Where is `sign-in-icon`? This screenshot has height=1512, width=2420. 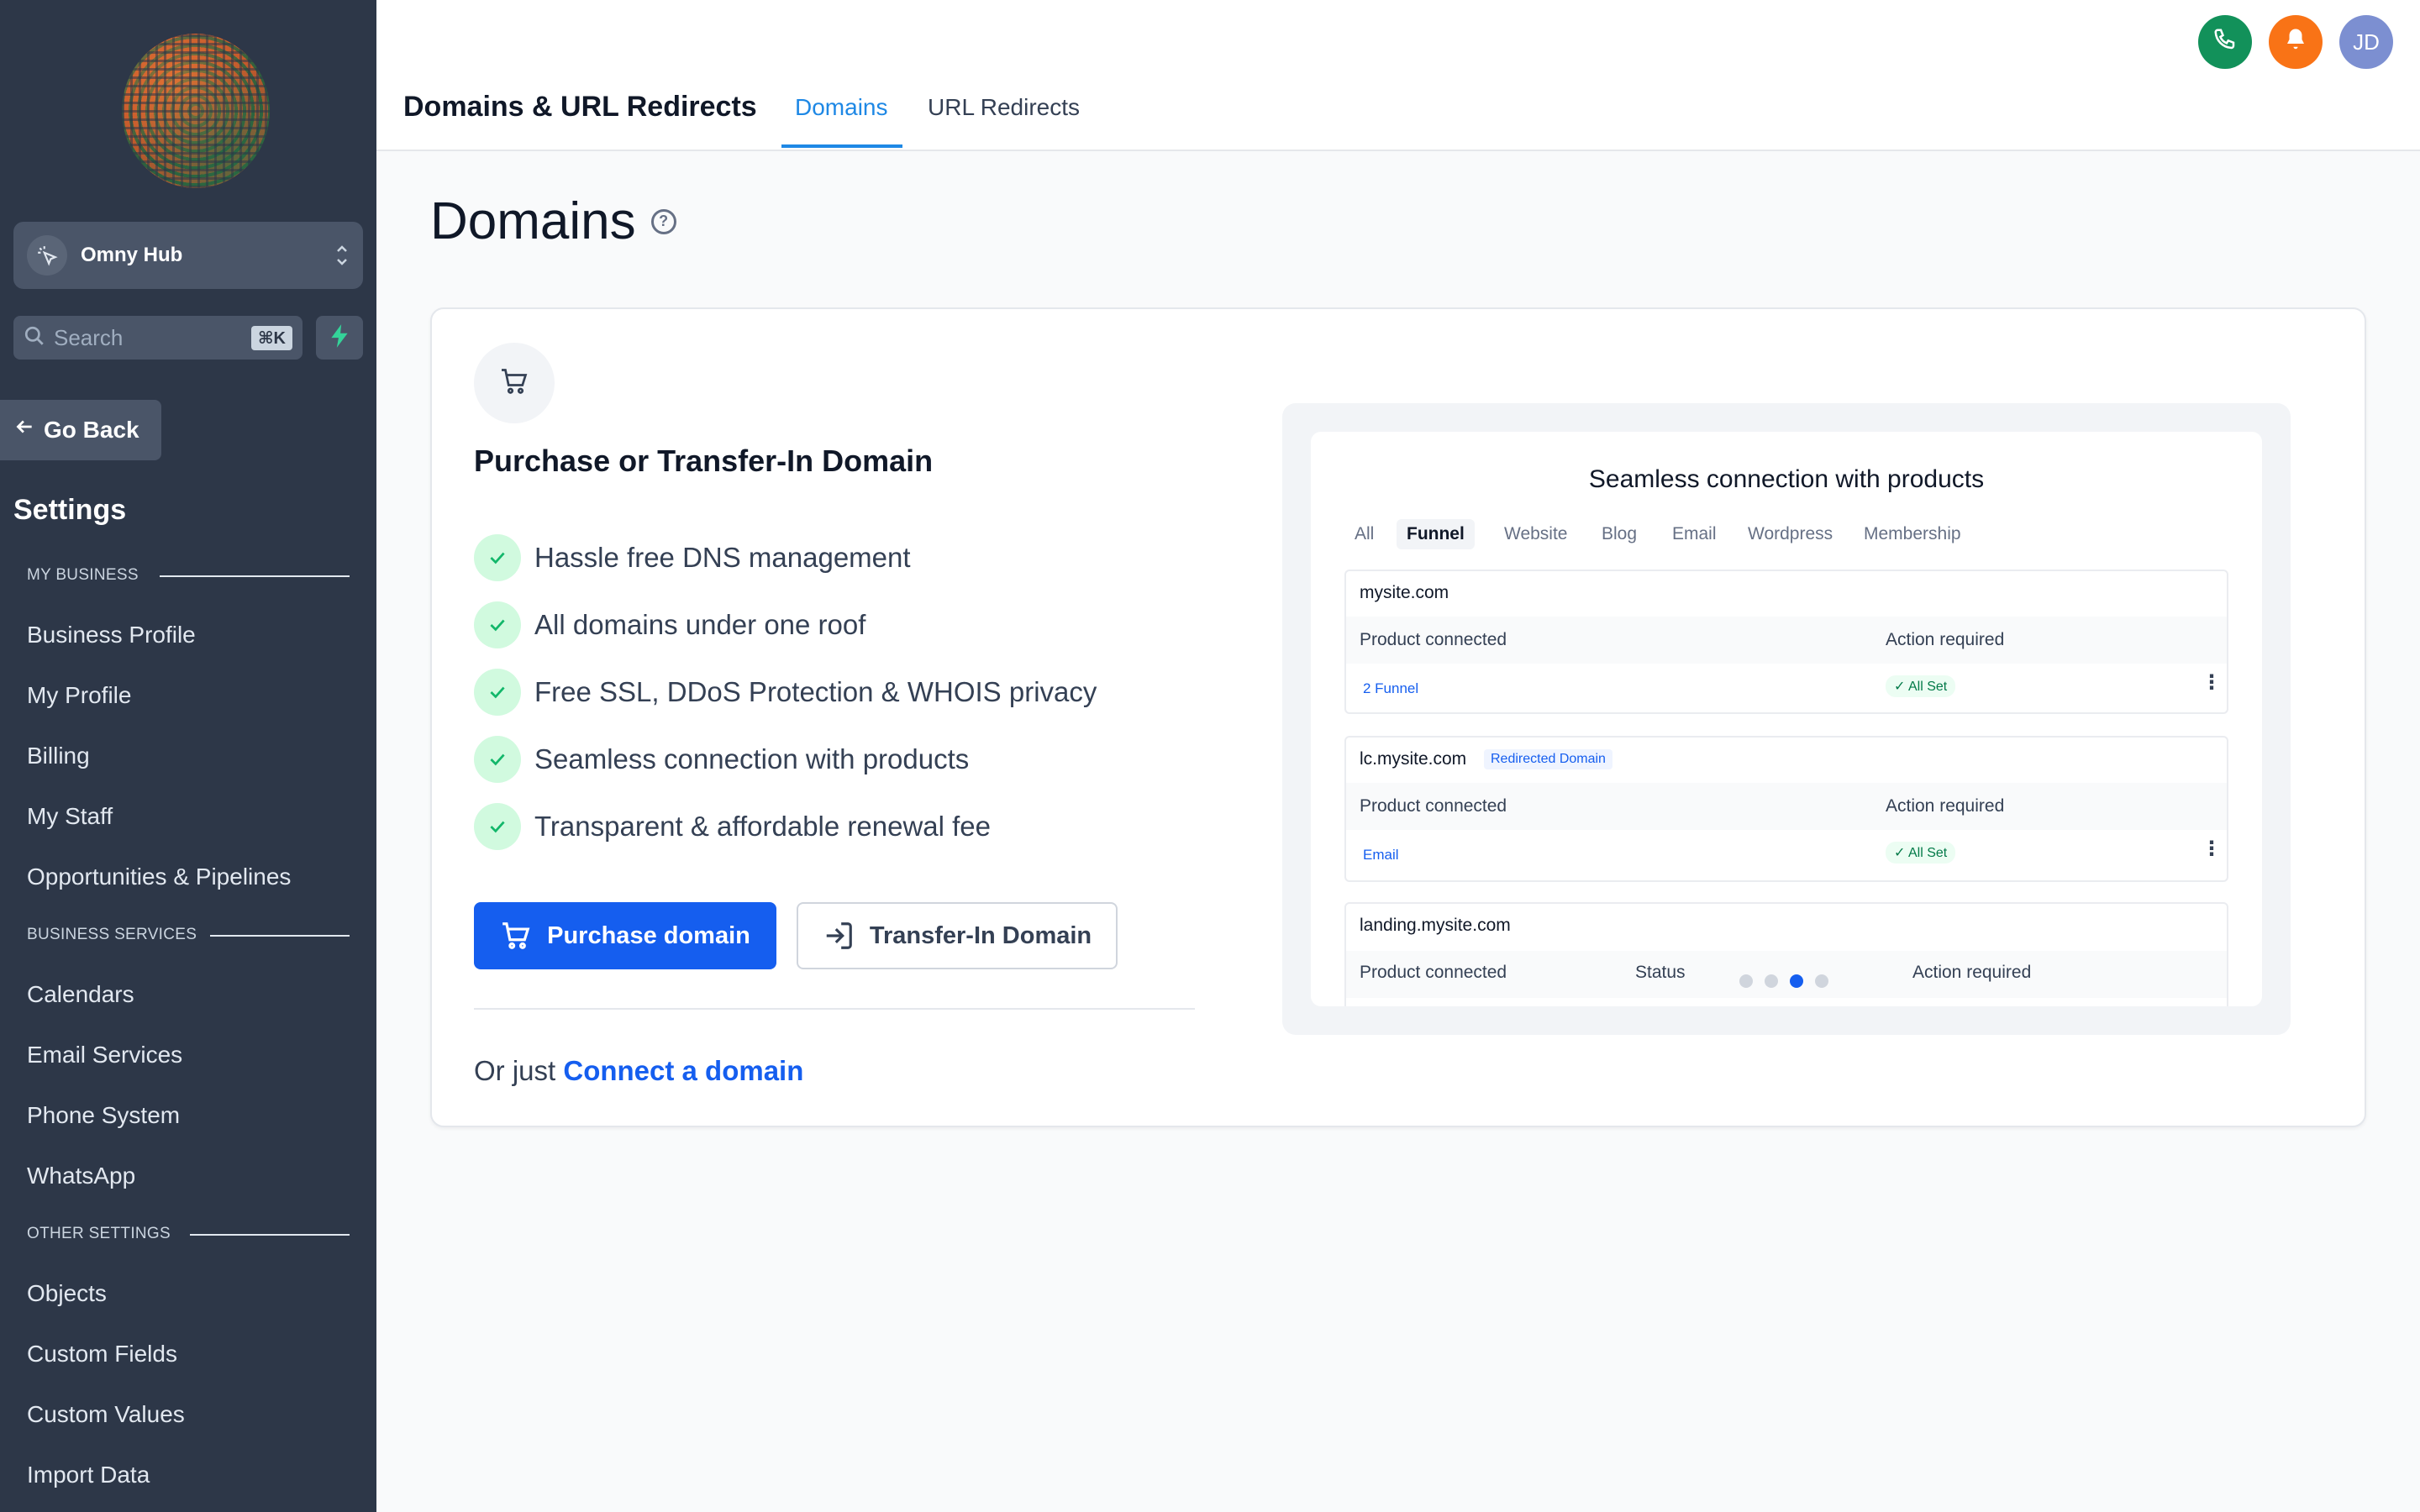 sign-in-icon is located at coordinates (839, 936).